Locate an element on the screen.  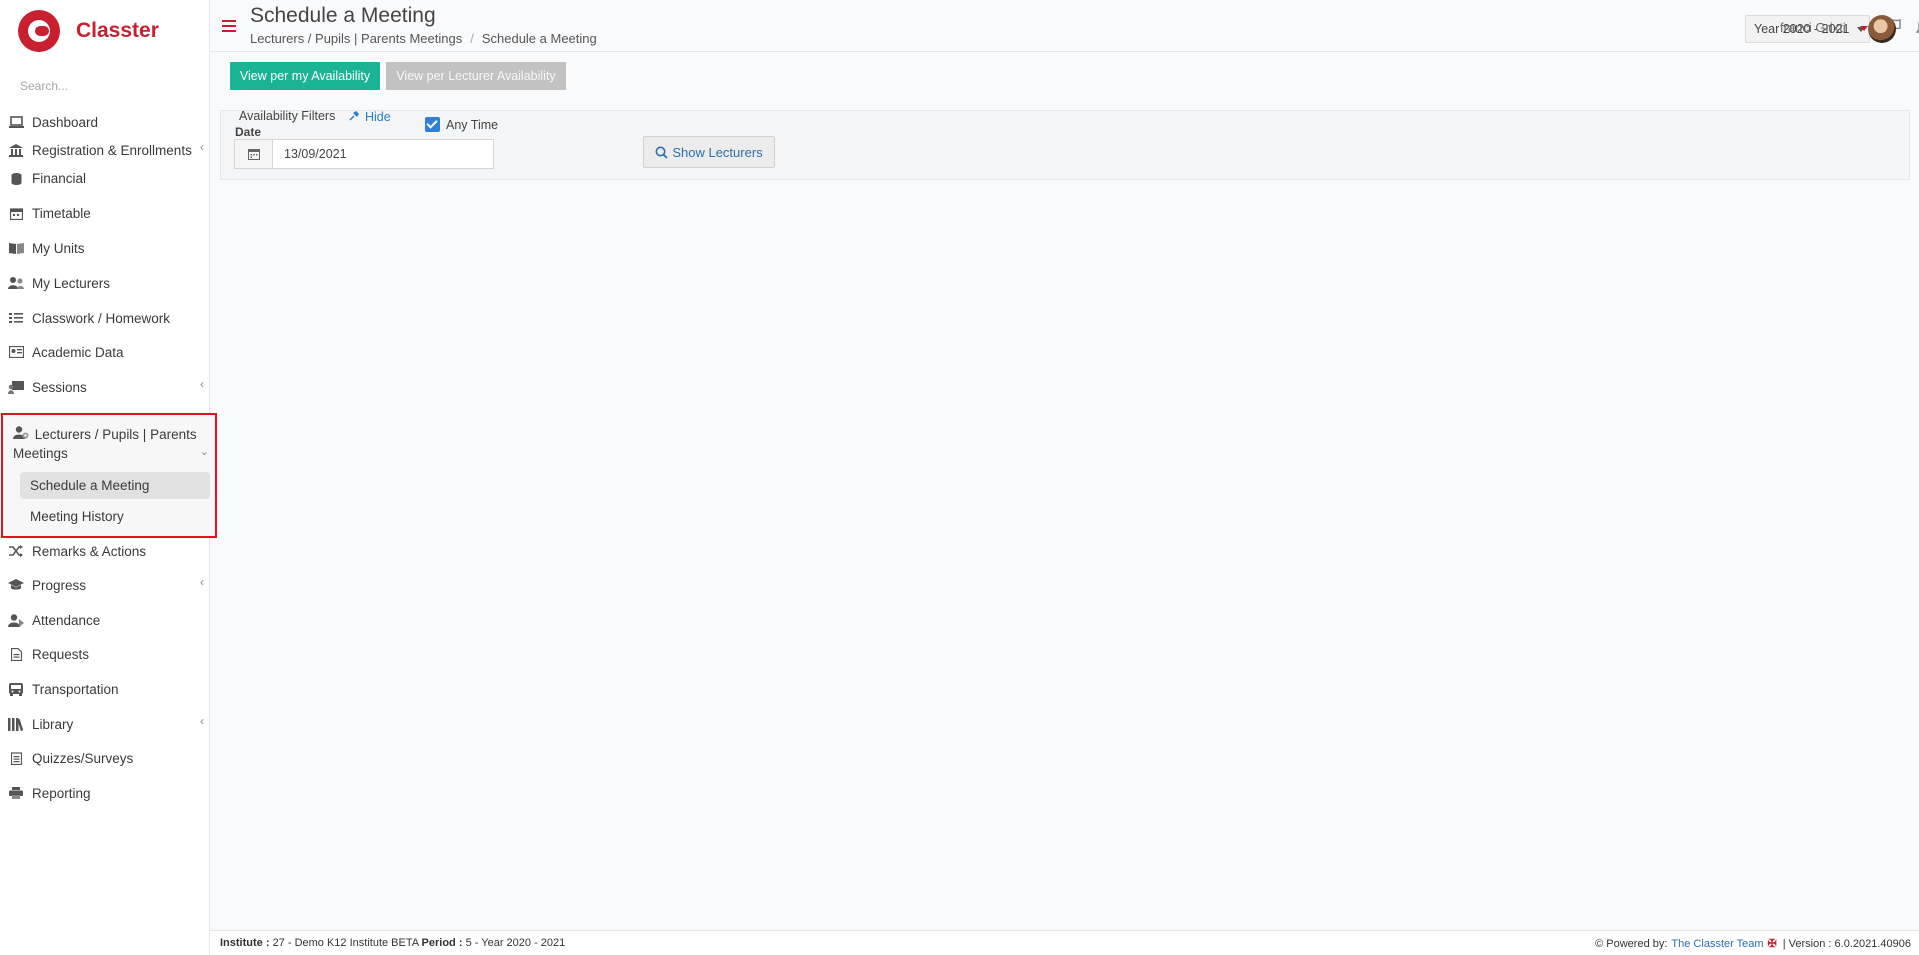
view-my-availability-button: View per my Availability is located at coordinates (305, 76).